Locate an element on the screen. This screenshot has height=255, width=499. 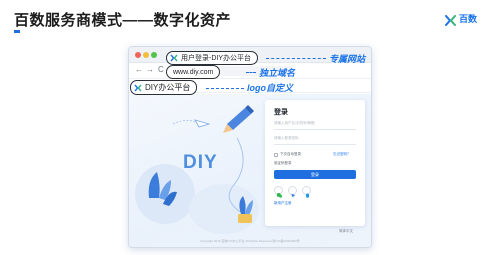
hero-diy-text: DIY is located at coordinates (200, 162).